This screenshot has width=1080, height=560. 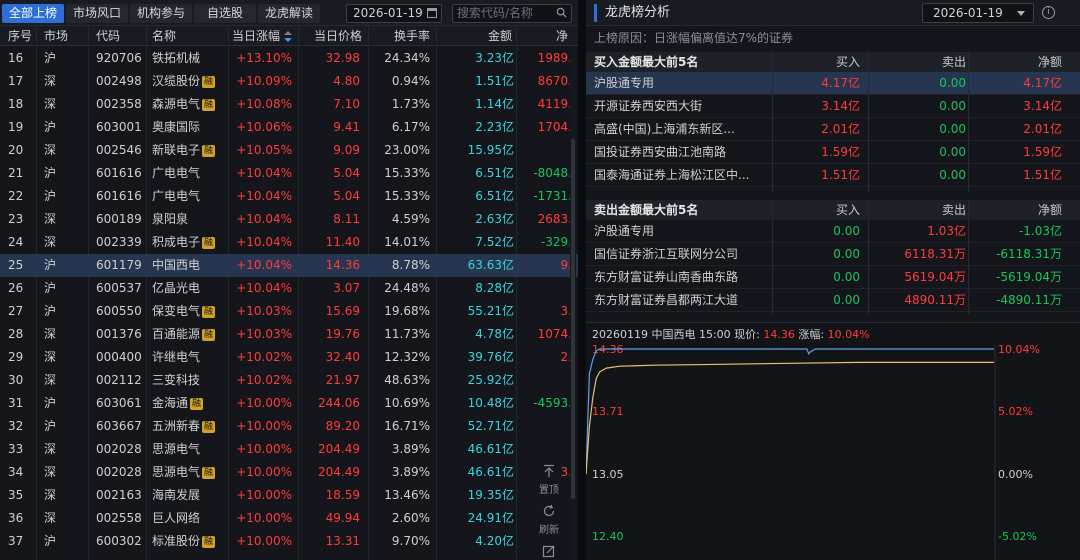 What do you see at coordinates (573, 319) in the screenshot?
I see `scroll-thumb` at bounding box center [573, 319].